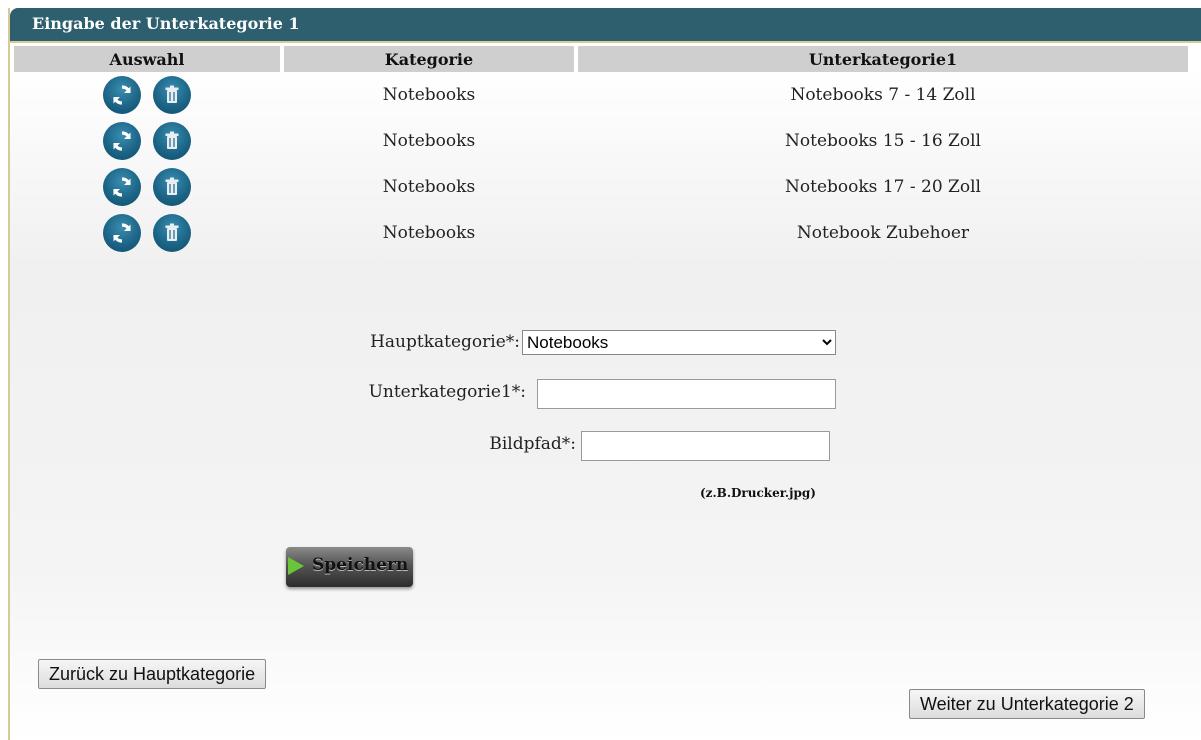 The image size is (1201, 740). I want to click on unterkategorie-input, so click(686, 394).